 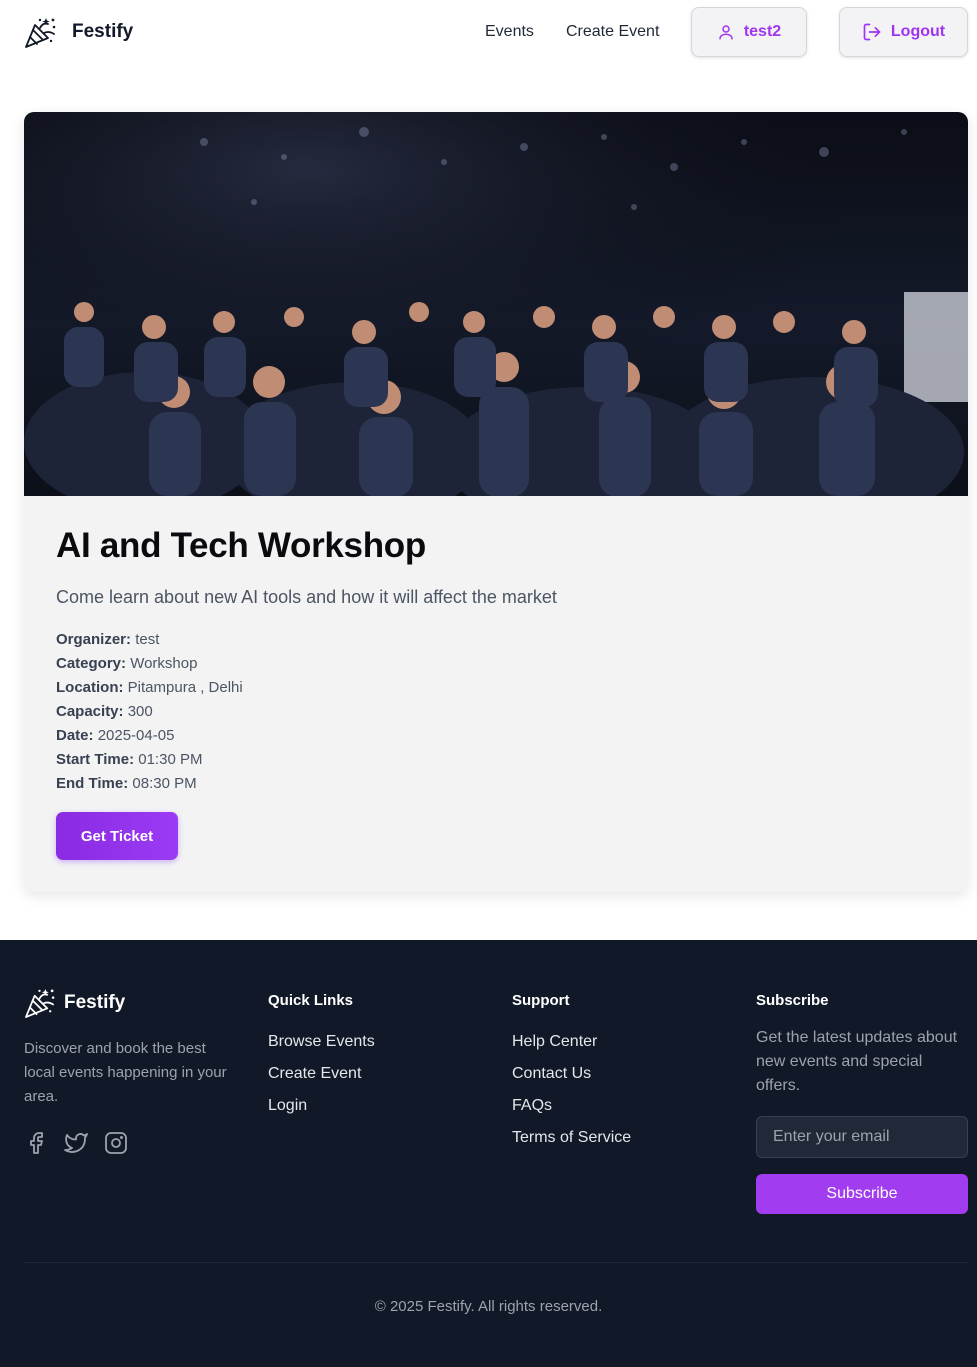 What do you see at coordinates (90, 687) in the screenshot?
I see `detail-label: Location:` at bounding box center [90, 687].